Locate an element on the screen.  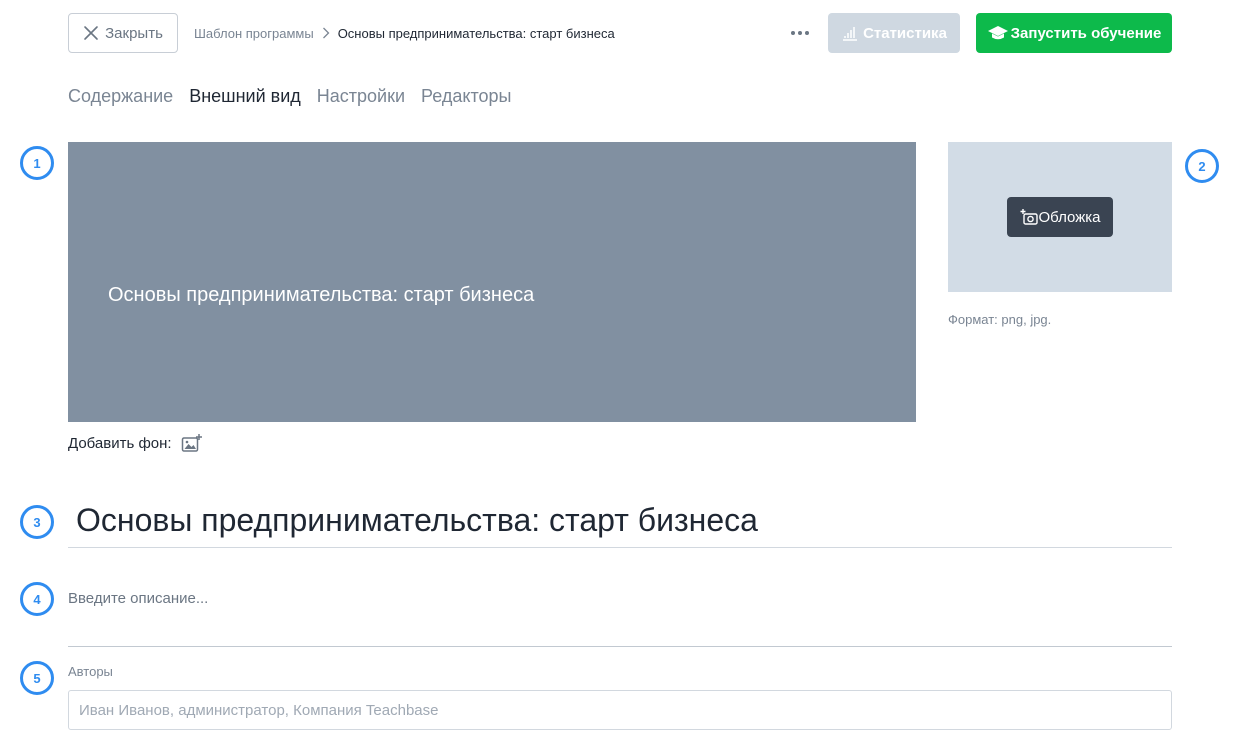
cover-preview: Обложка is located at coordinates (1060, 217).